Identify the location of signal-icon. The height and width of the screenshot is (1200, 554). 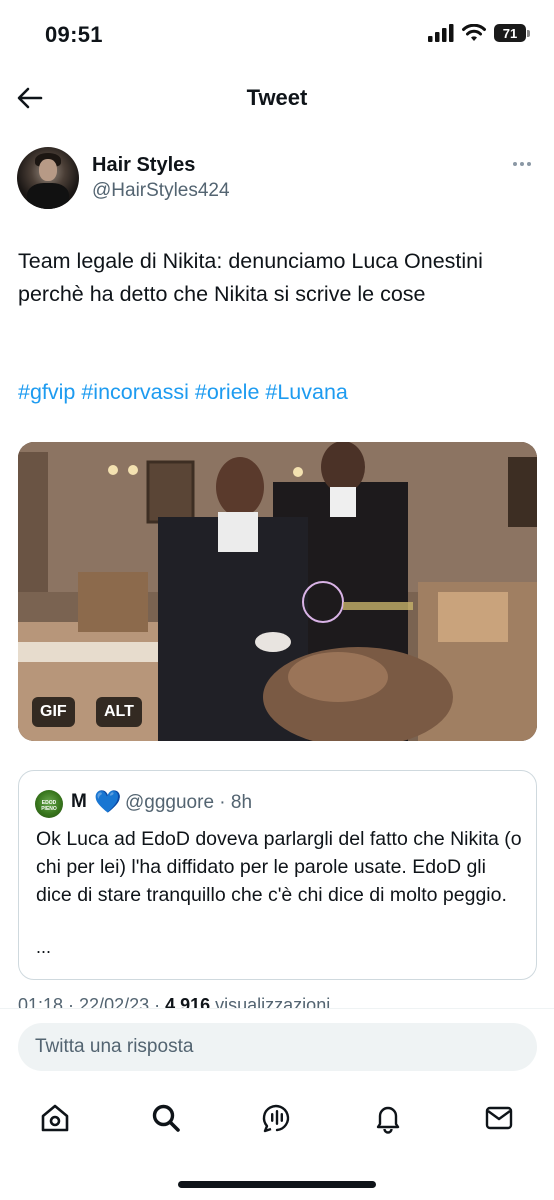
(441, 33).